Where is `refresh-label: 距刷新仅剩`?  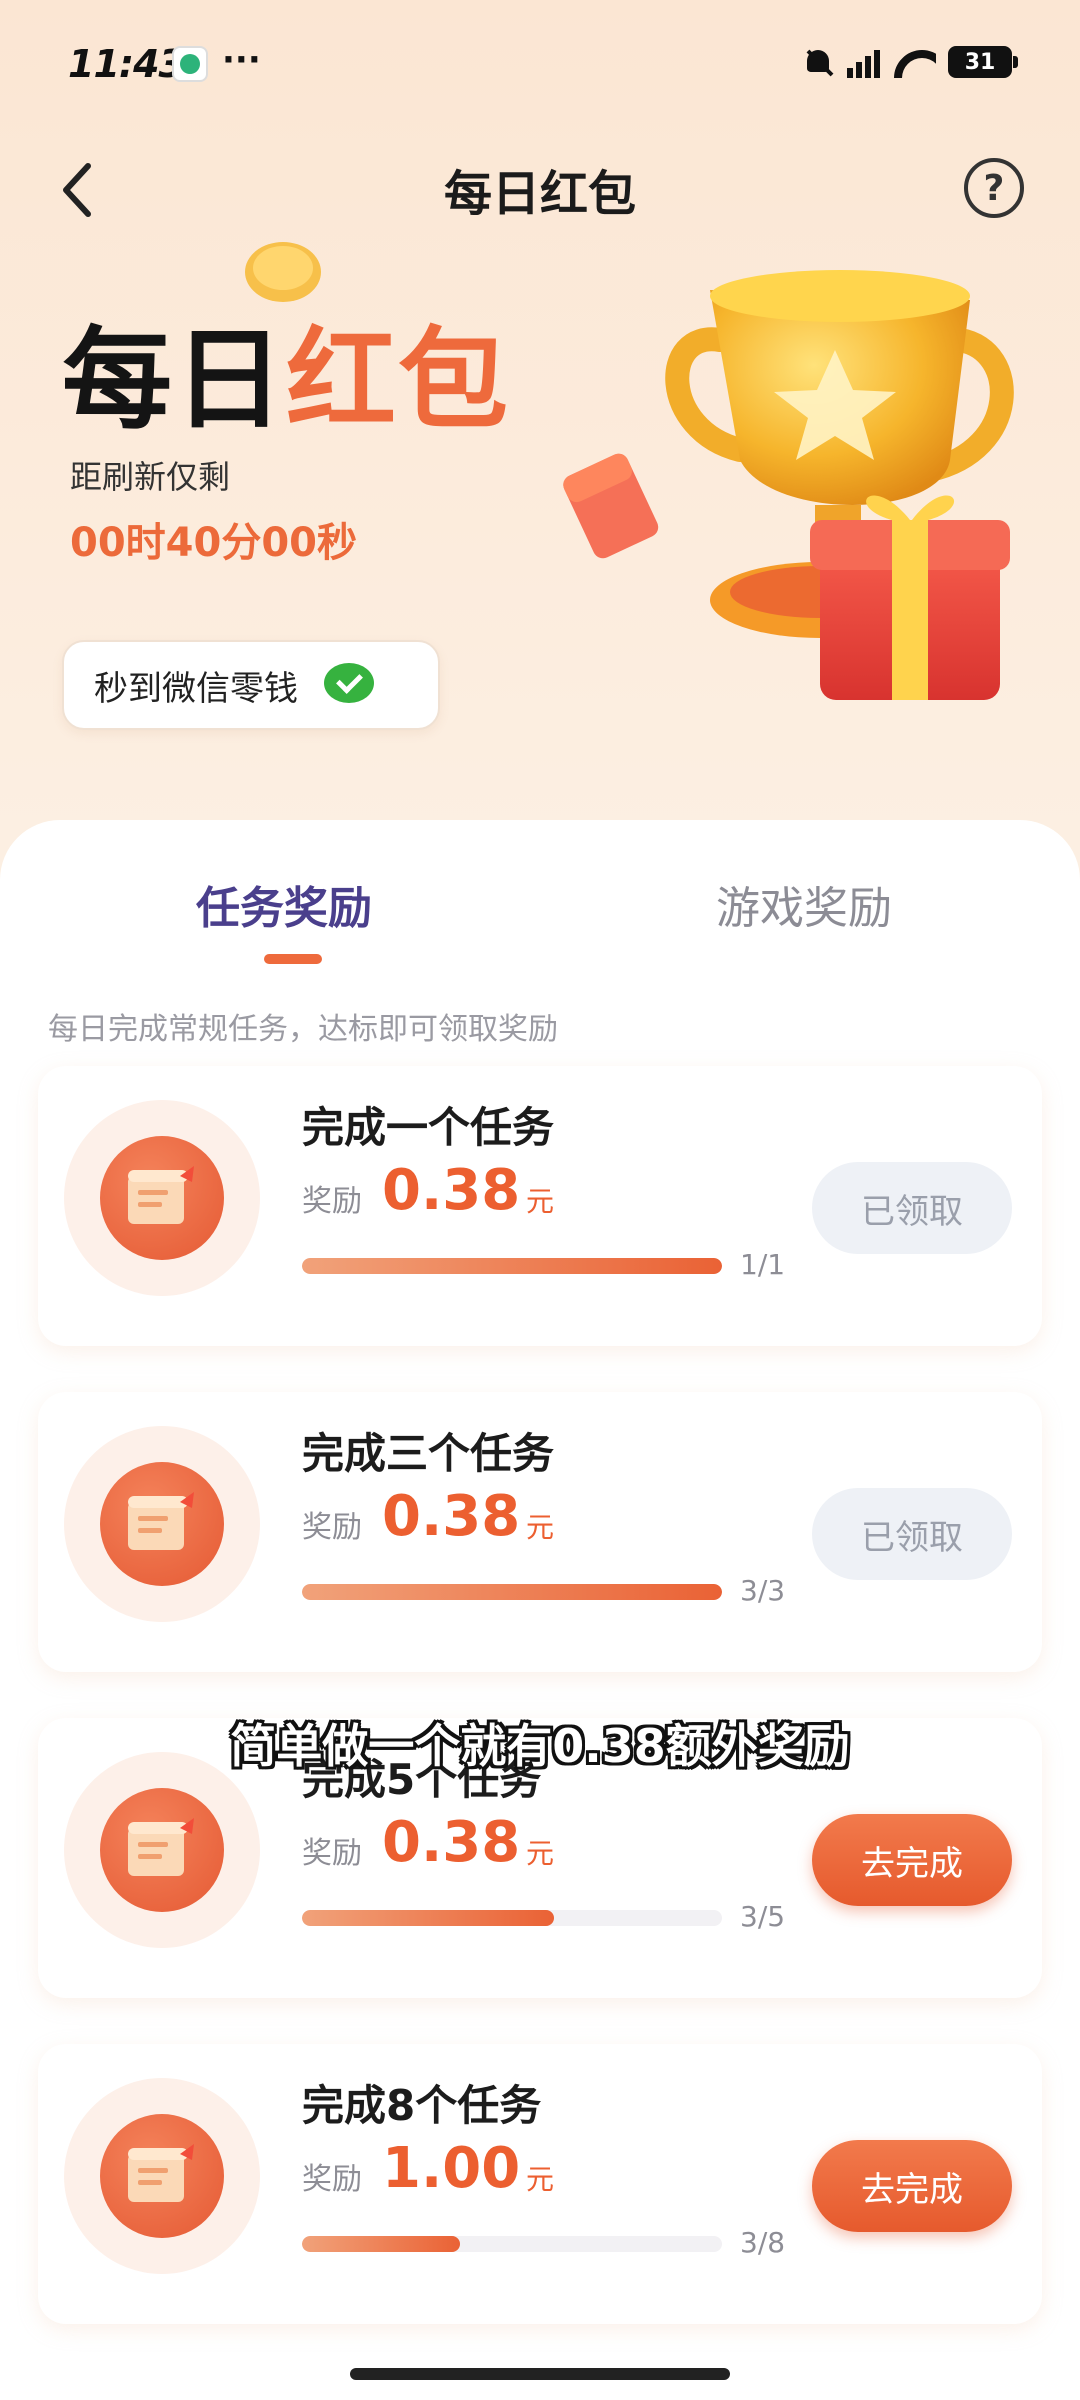
refresh-label: 距刷新仅剩 is located at coordinates (150, 477).